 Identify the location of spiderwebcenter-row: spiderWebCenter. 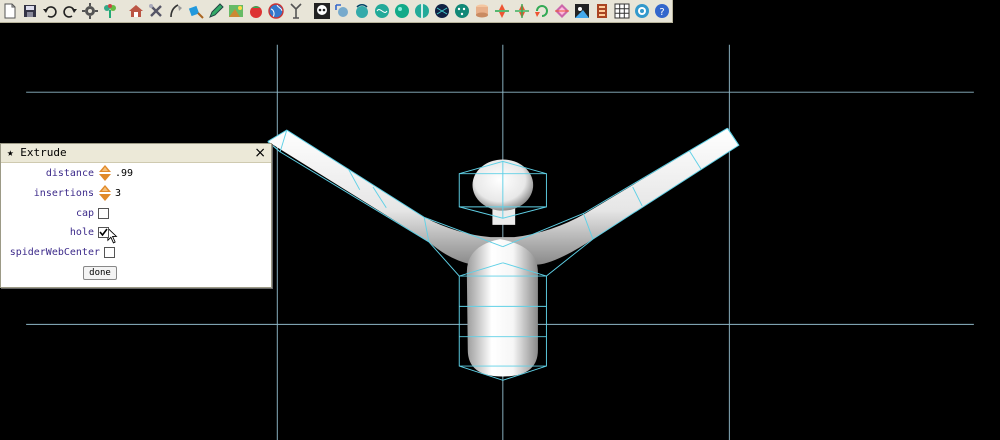
(58, 252).